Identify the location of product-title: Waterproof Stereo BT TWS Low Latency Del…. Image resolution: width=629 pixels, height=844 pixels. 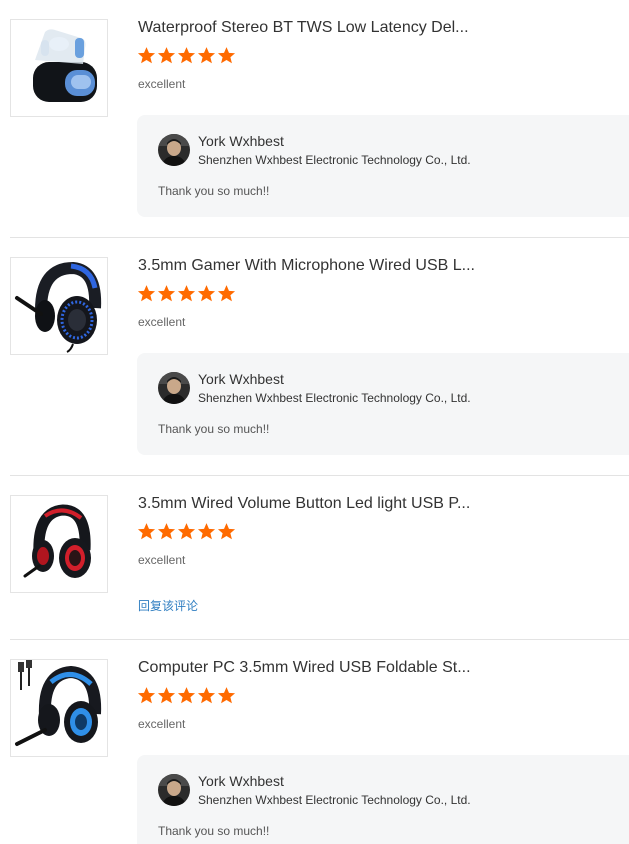
(303, 28).